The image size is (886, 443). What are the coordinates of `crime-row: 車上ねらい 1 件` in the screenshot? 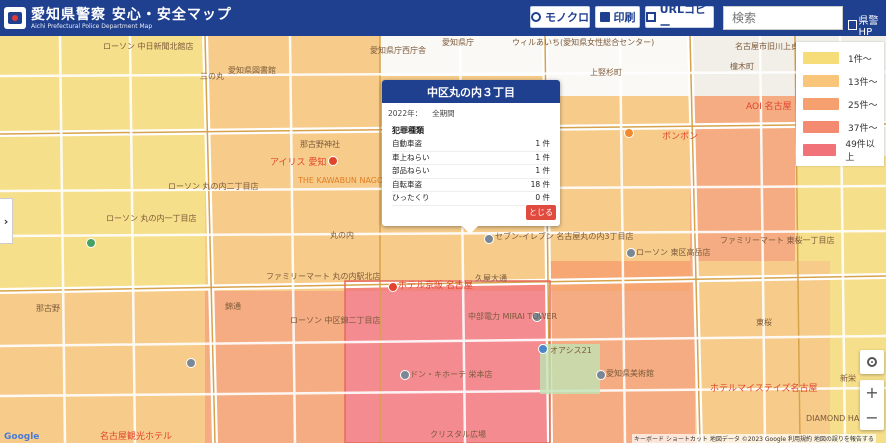 It's located at (471, 158).